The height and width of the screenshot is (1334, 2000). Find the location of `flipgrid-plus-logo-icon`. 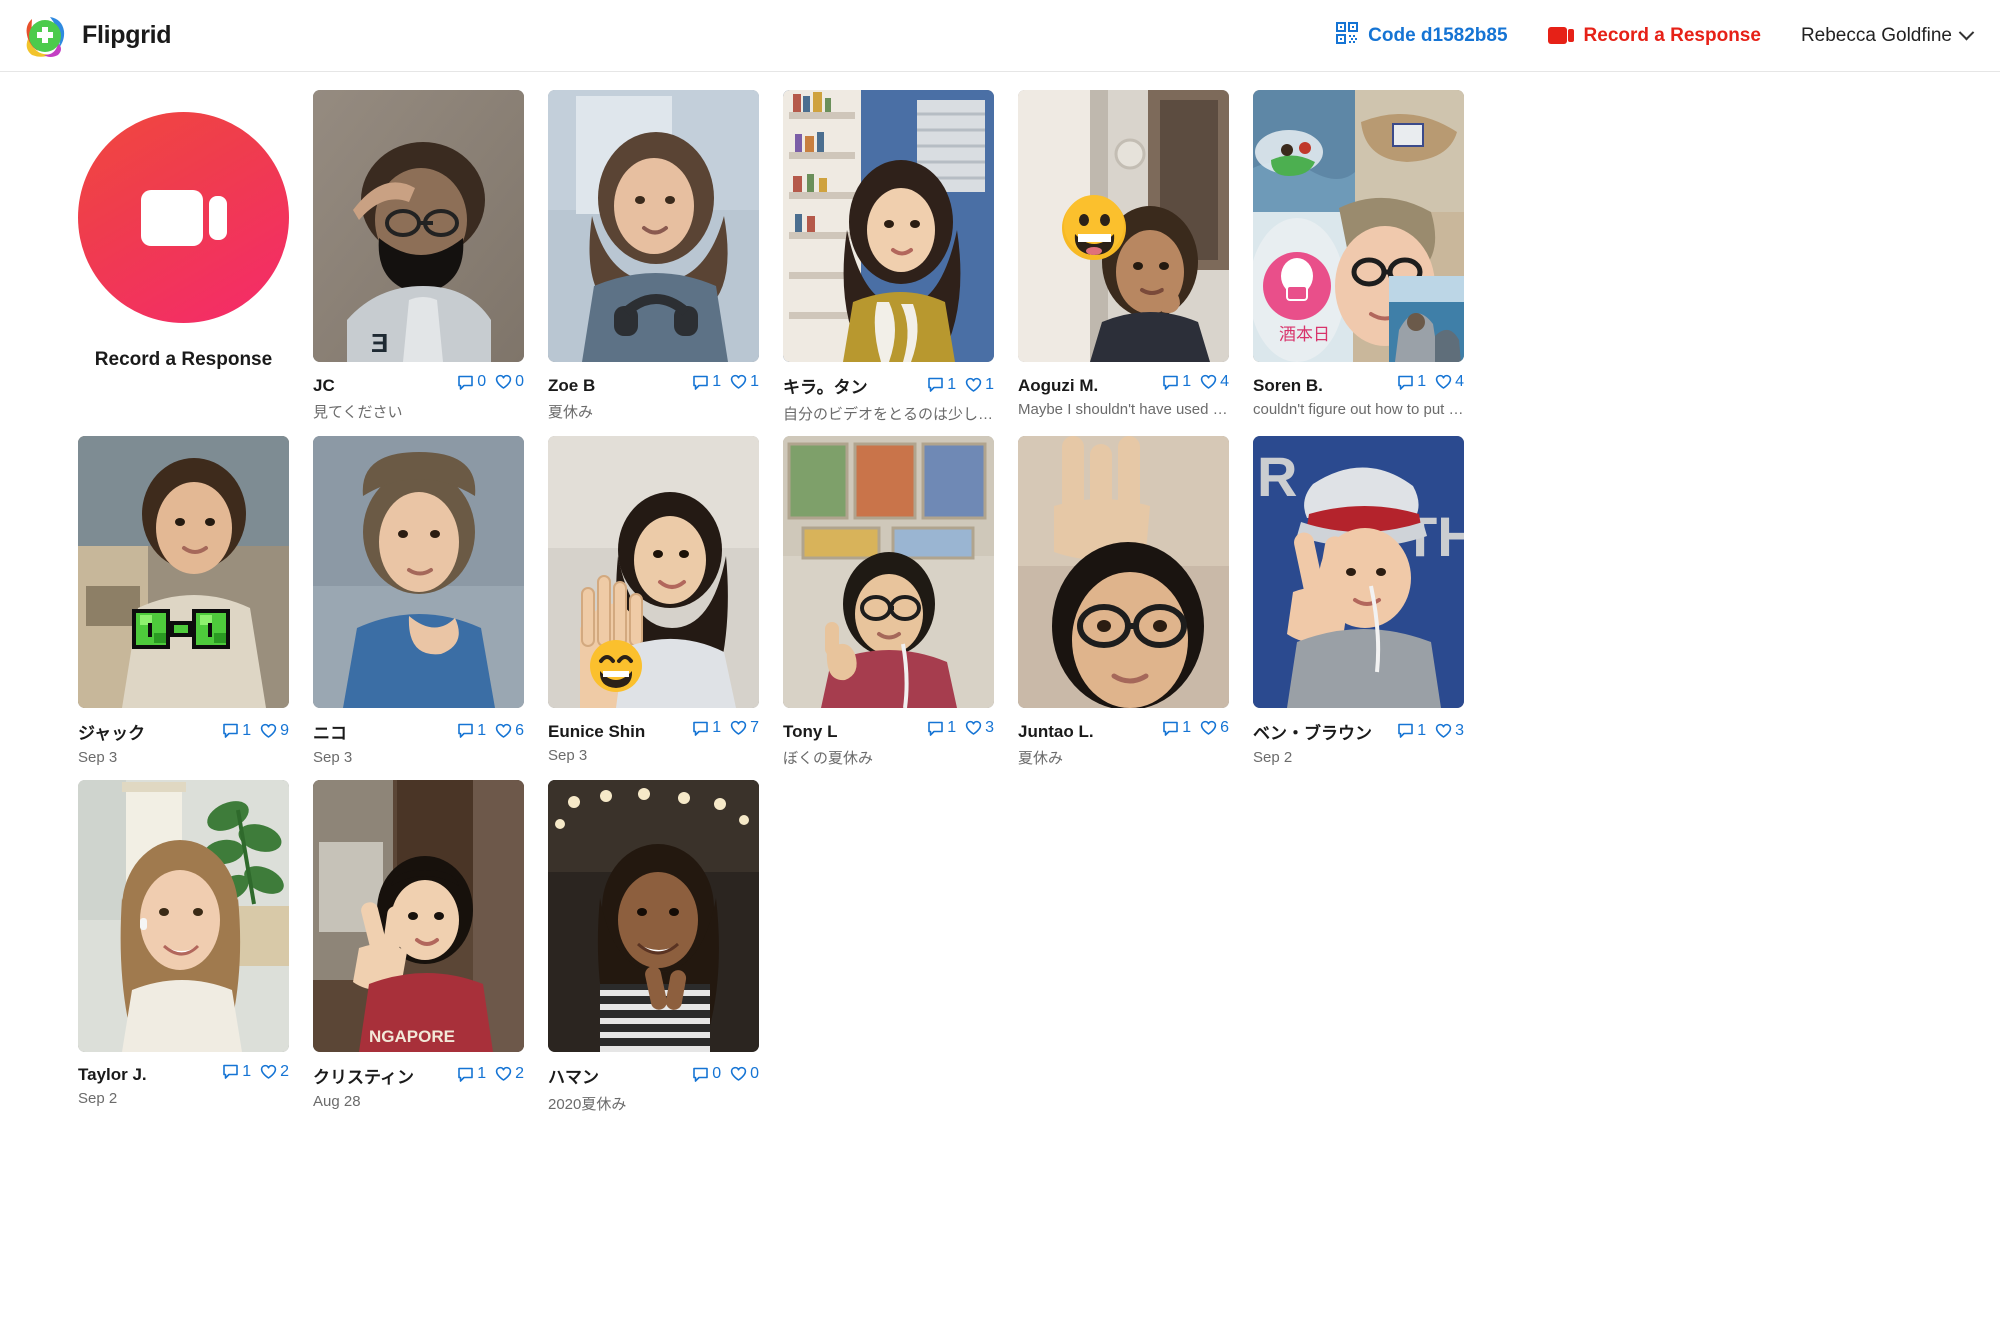

flipgrid-plus-logo-icon is located at coordinates (45, 36).